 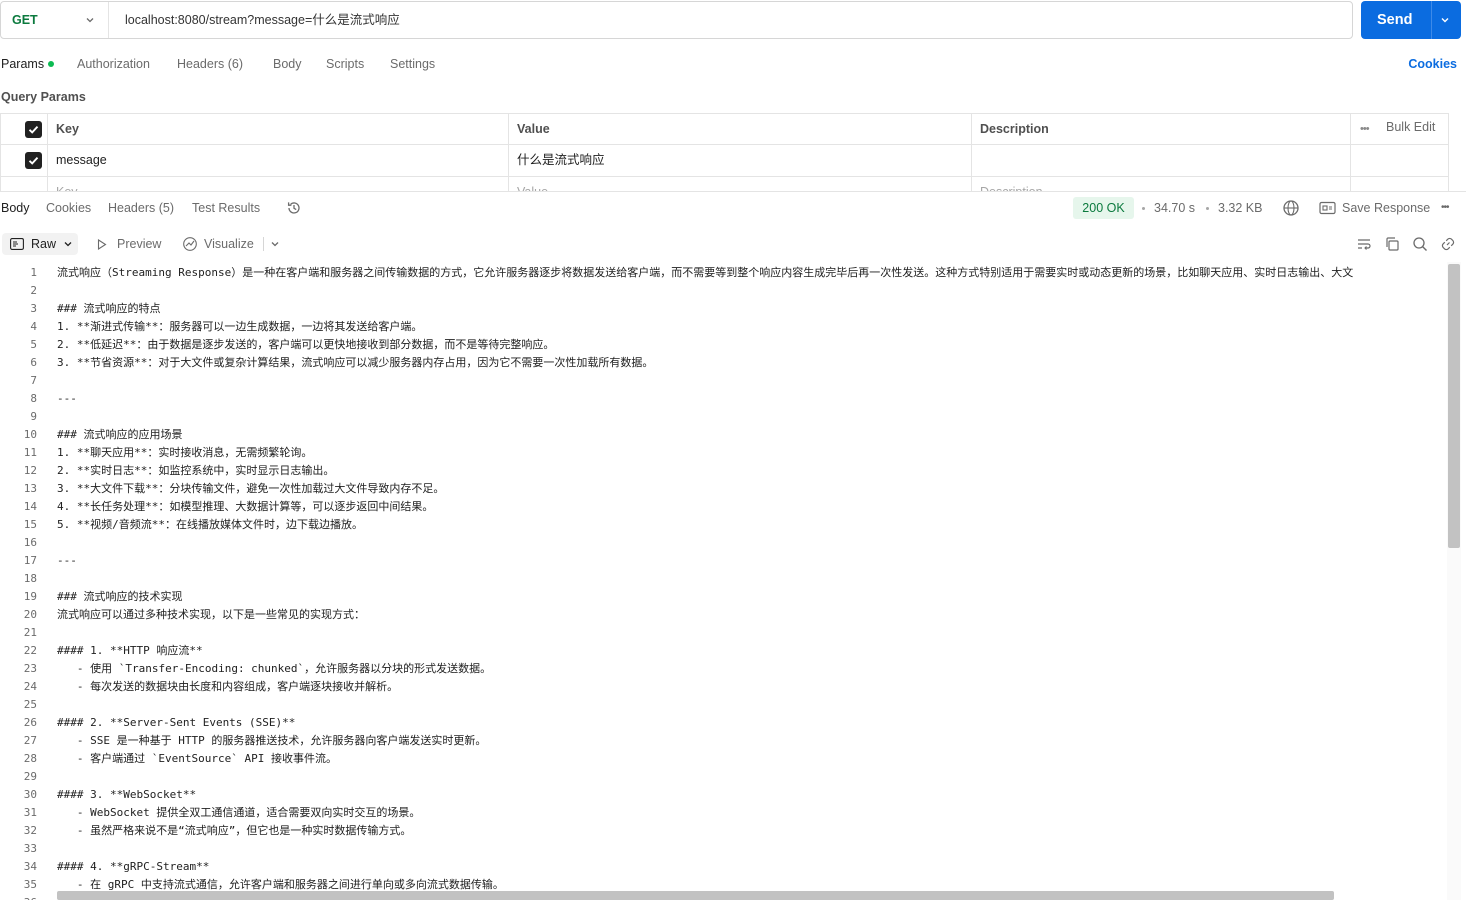 I want to click on url-input: localhost:8080/stream?message=什么是流式响应, so click(x=262, y=20).